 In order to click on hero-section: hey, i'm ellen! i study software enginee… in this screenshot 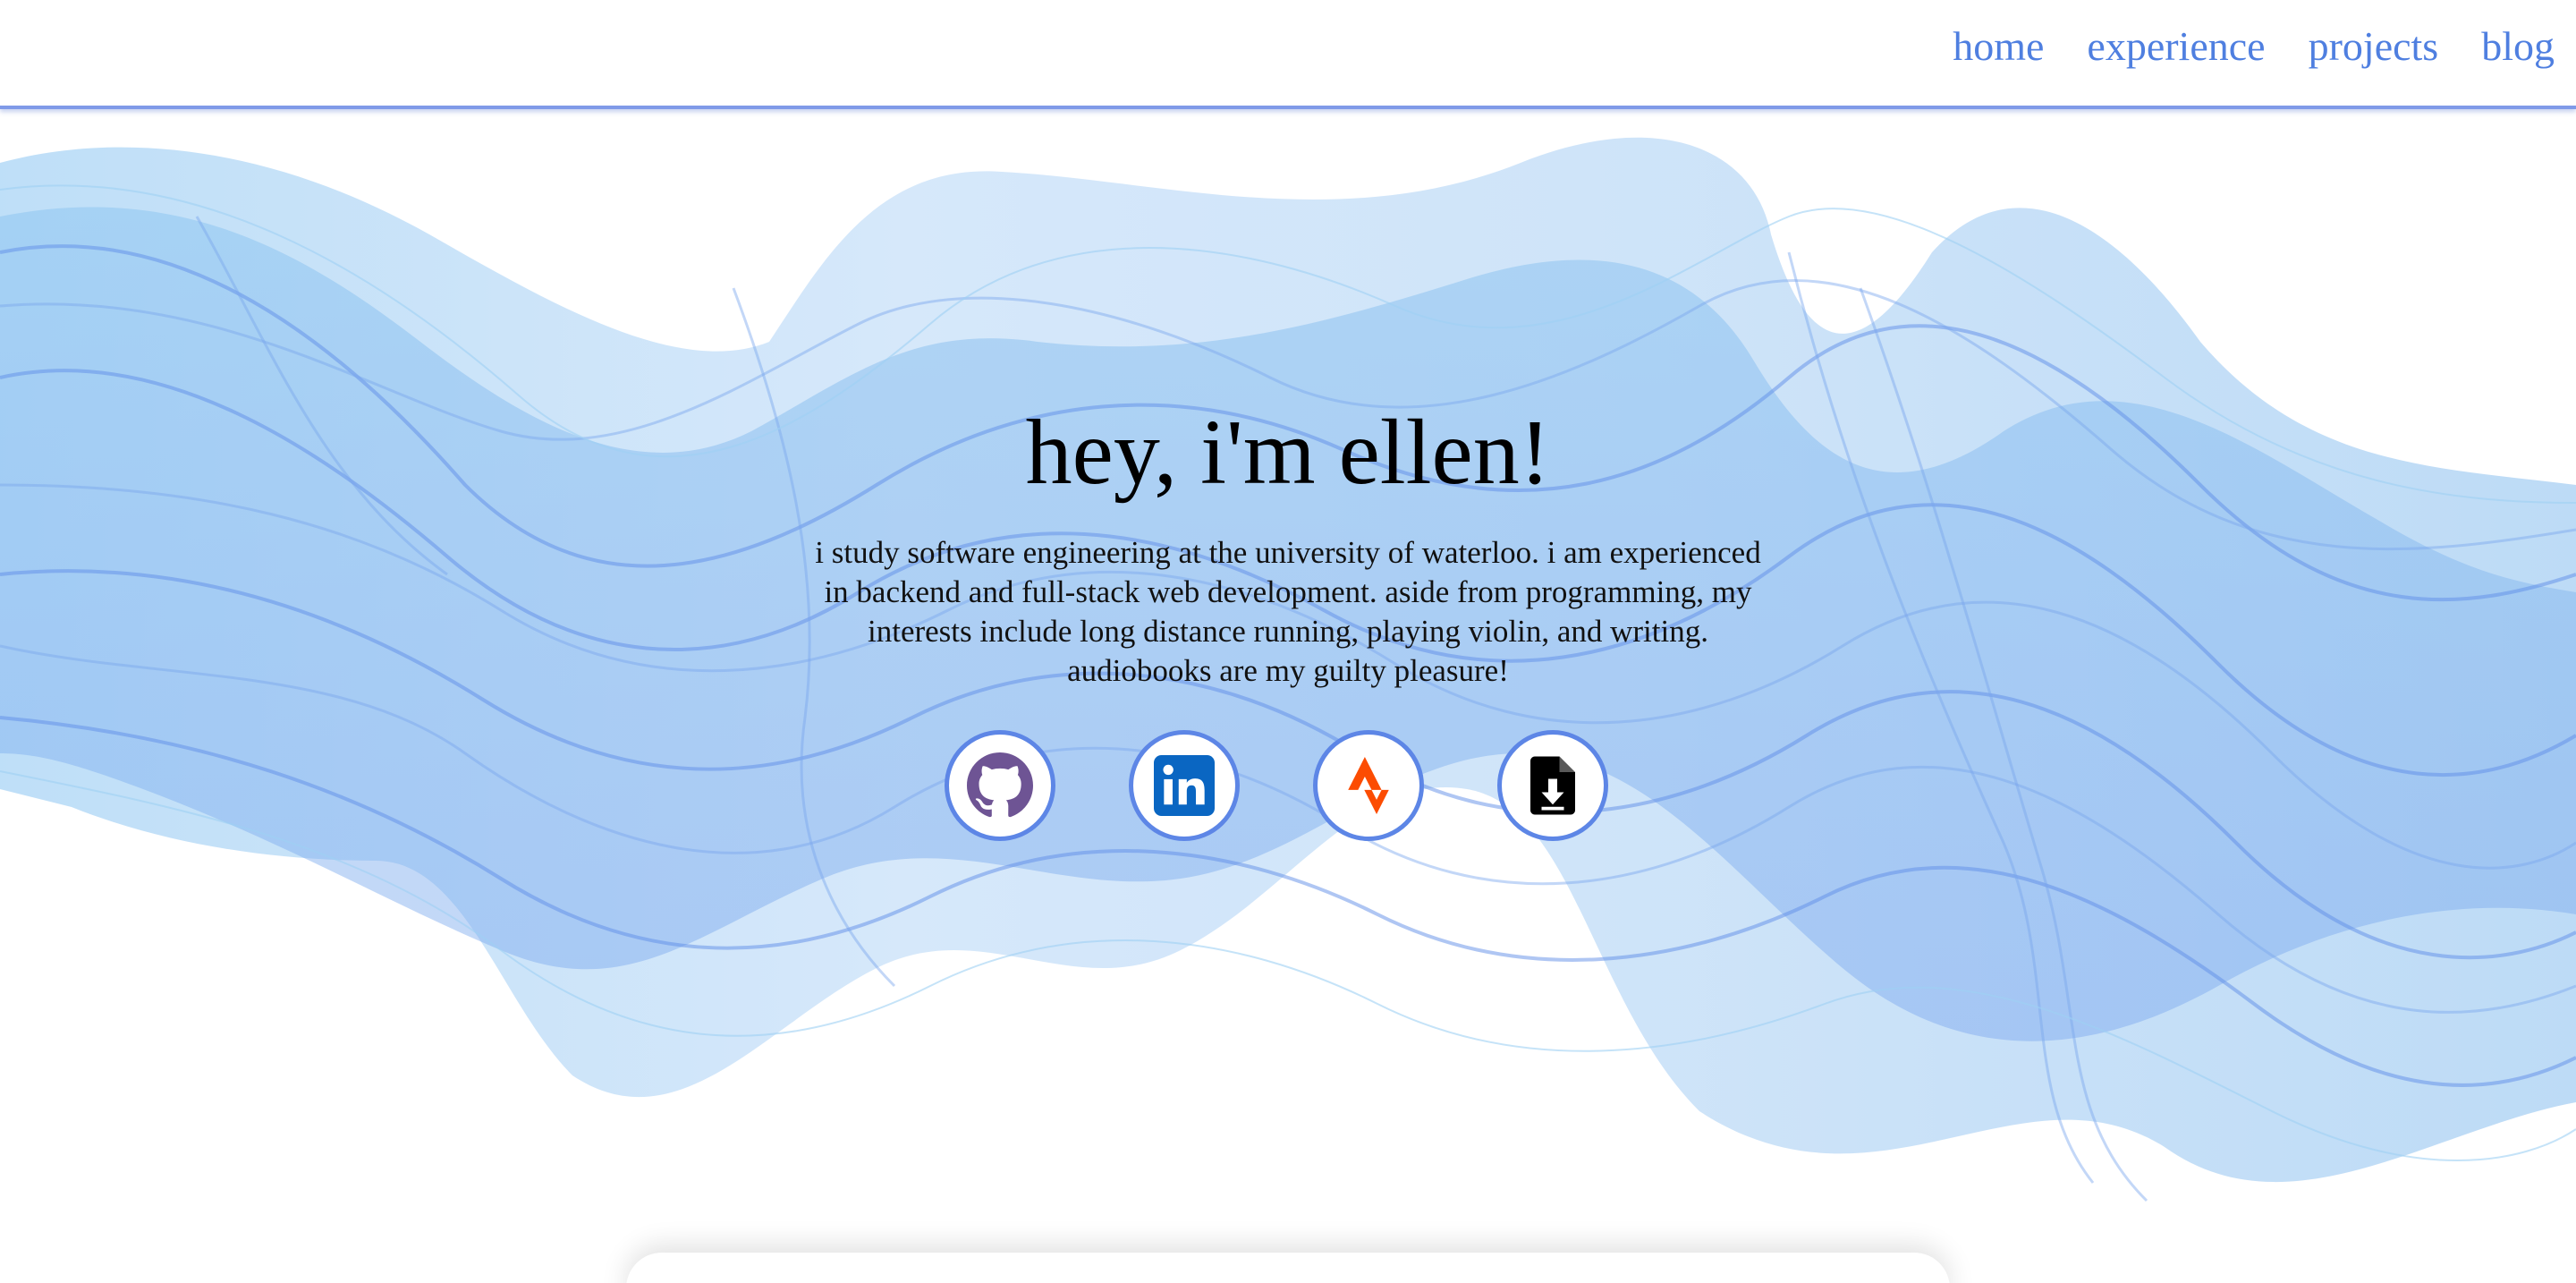, I will do `click(1288, 542)`.